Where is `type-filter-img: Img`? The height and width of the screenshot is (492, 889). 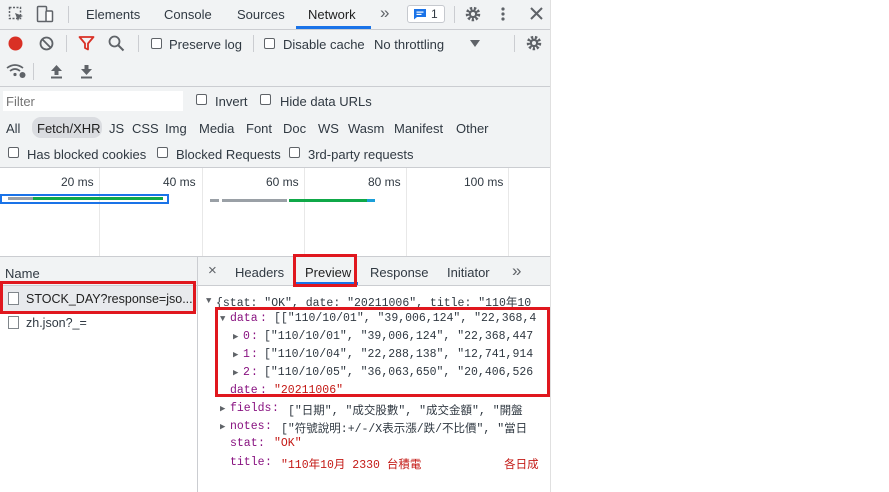
type-filter-img: Img is located at coordinates (176, 128).